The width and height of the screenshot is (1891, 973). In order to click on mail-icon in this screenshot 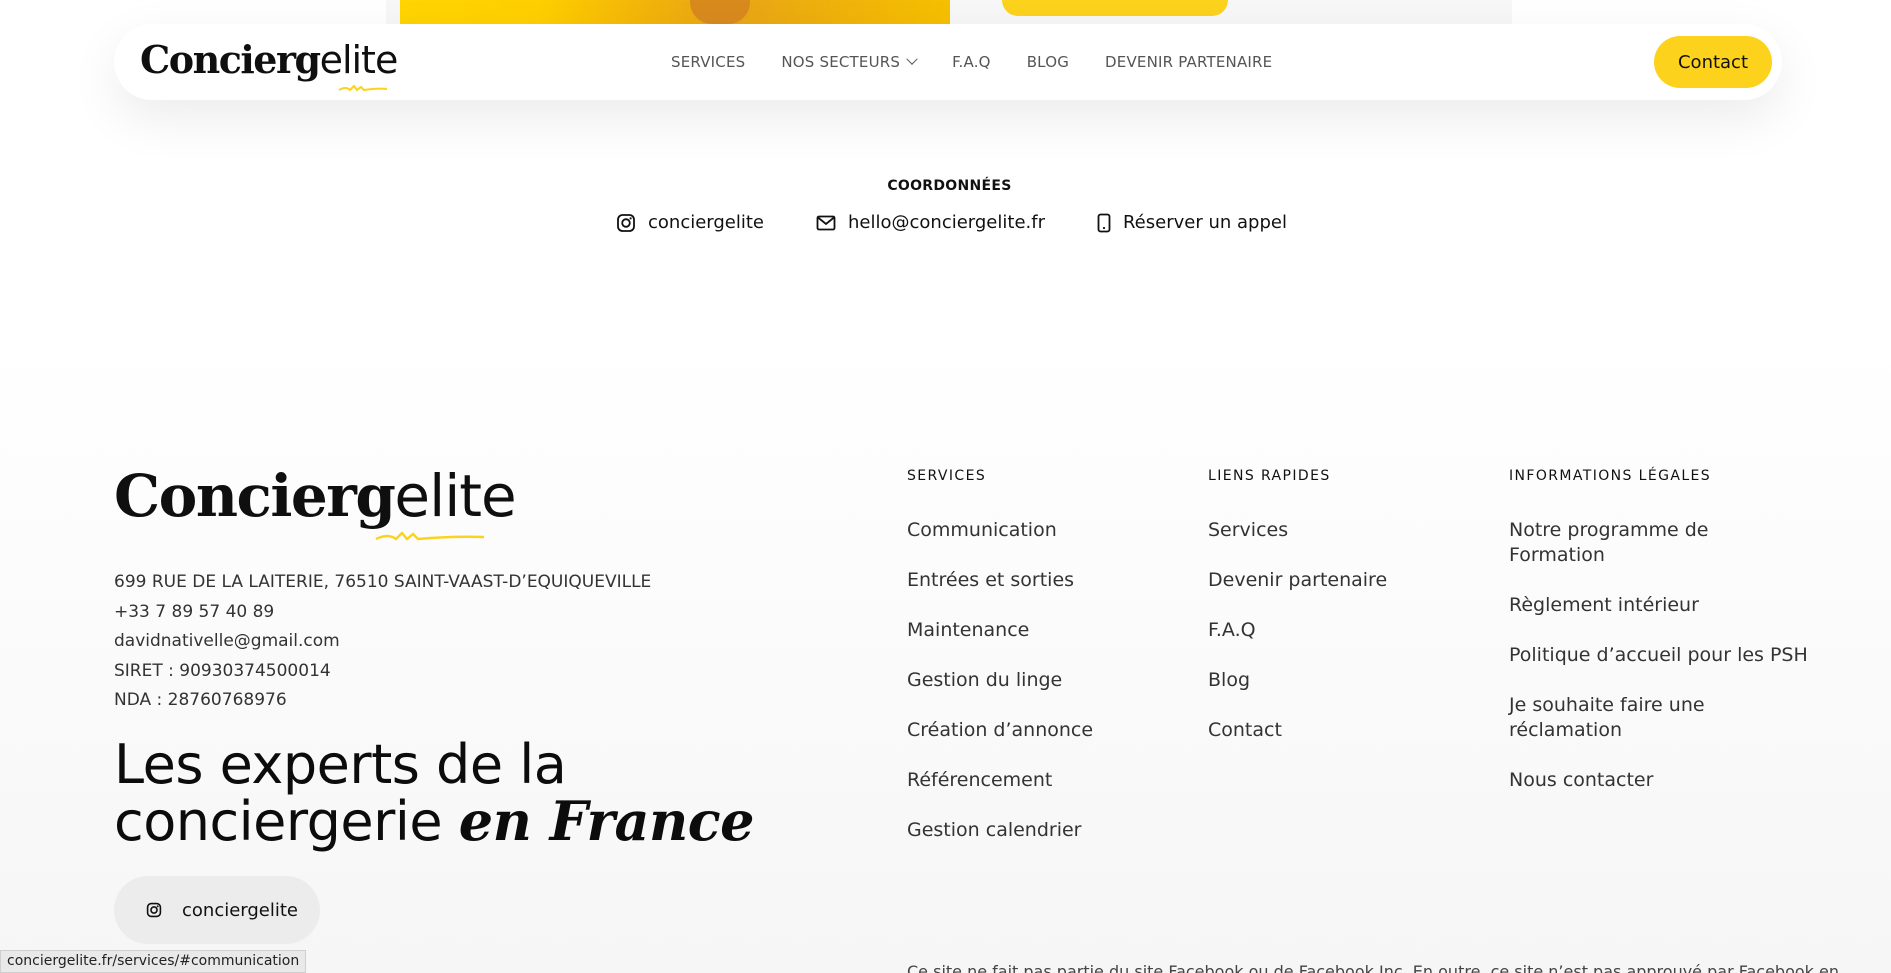, I will do `click(826, 222)`.